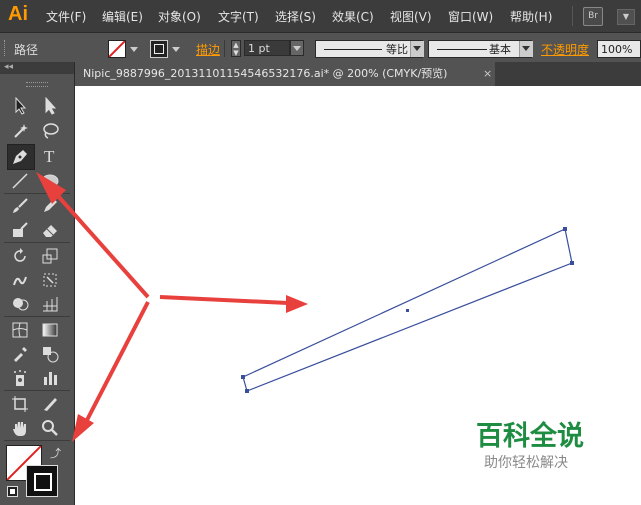 The width and height of the screenshot is (641, 505). What do you see at coordinates (526, 463) in the screenshot?
I see `watermark-subtitle: 助你轻松解决` at bounding box center [526, 463].